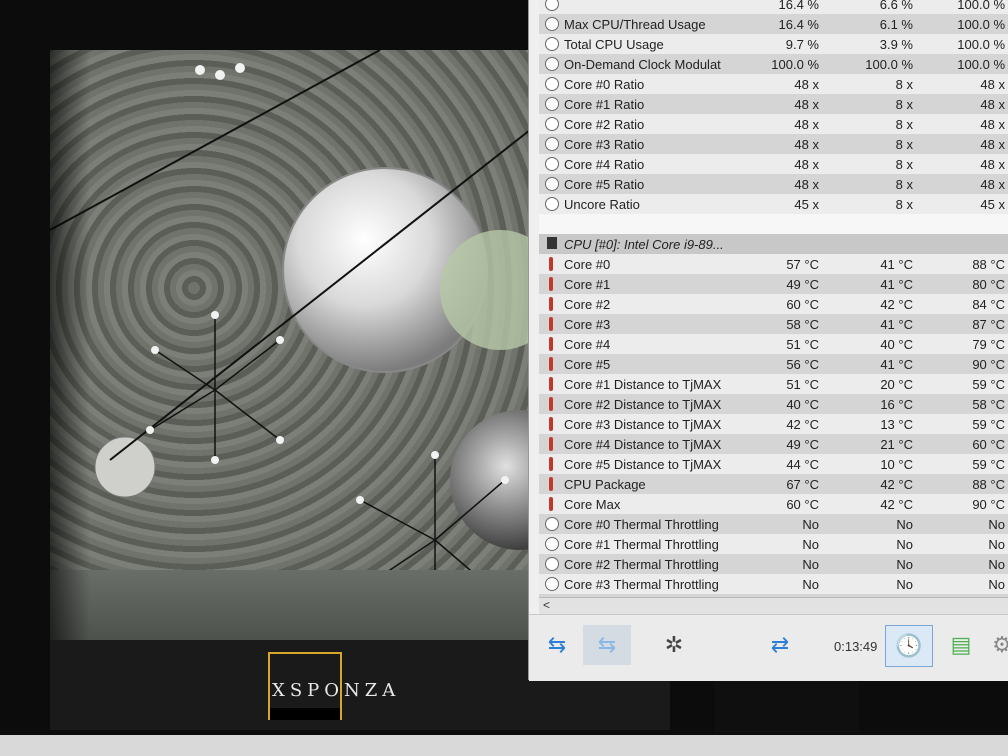 The image size is (1008, 756). Describe the element at coordinates (290, 607) in the screenshot. I see `scene-floor` at that location.